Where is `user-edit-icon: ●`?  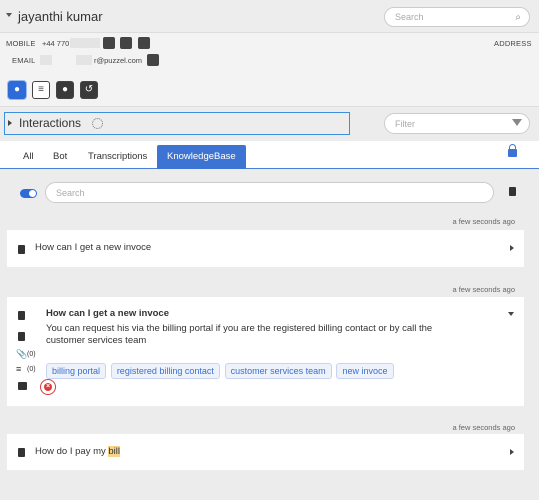 user-edit-icon: ● is located at coordinates (65, 90).